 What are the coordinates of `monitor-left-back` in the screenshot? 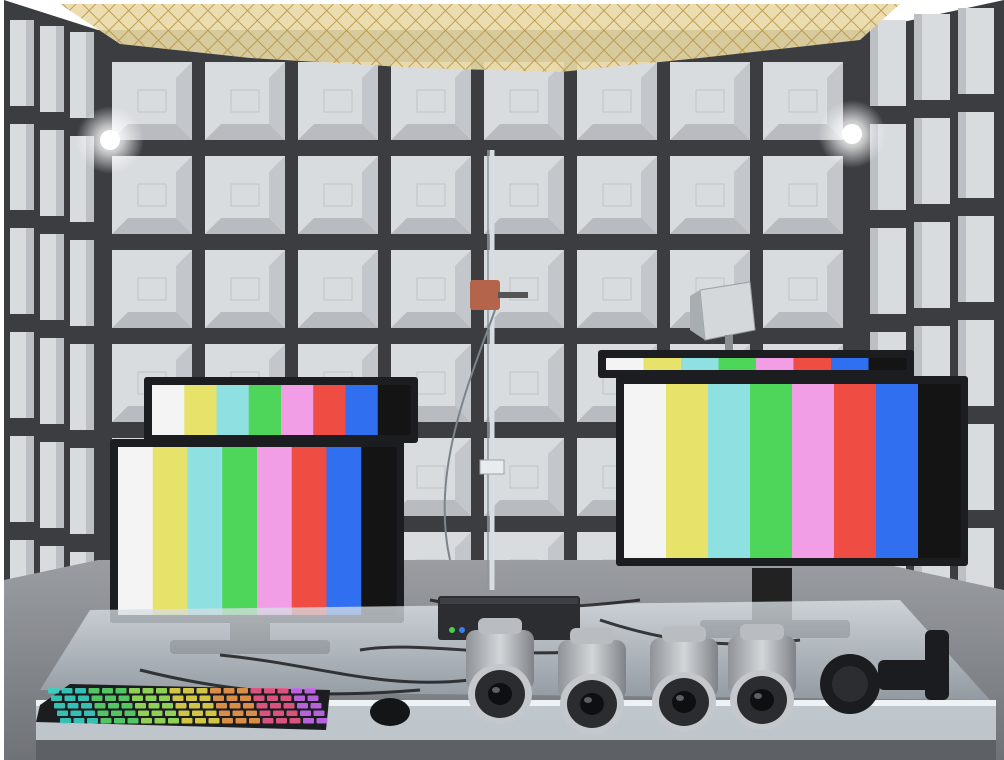 It's located at (281, 410).